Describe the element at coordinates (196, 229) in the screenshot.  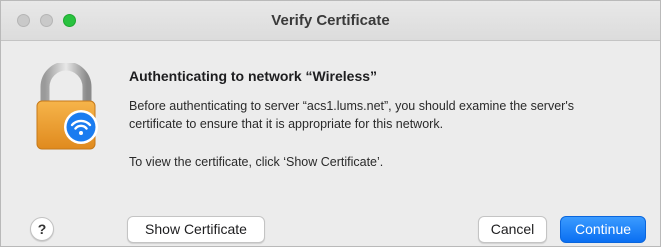
I see `show-certificate-button: Show Certificate` at that location.